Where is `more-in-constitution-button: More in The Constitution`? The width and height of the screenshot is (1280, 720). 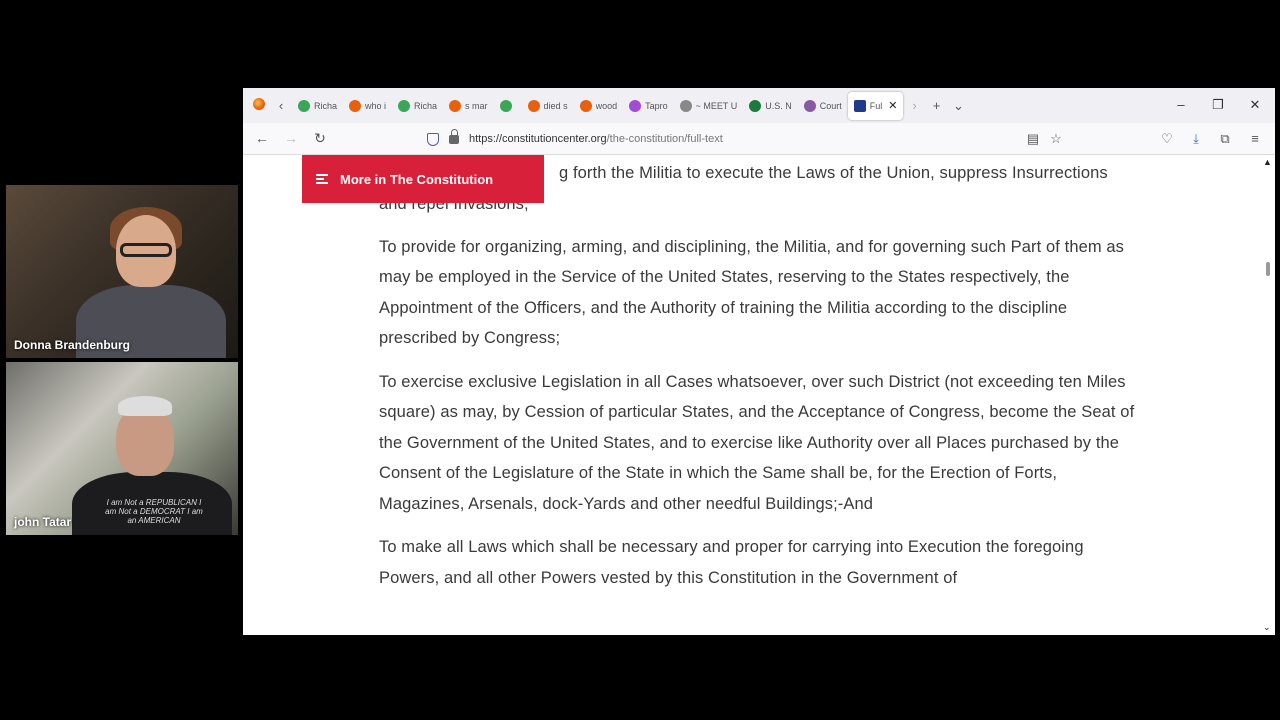
more-in-constitution-button: More in The Constitution is located at coordinates (423, 179).